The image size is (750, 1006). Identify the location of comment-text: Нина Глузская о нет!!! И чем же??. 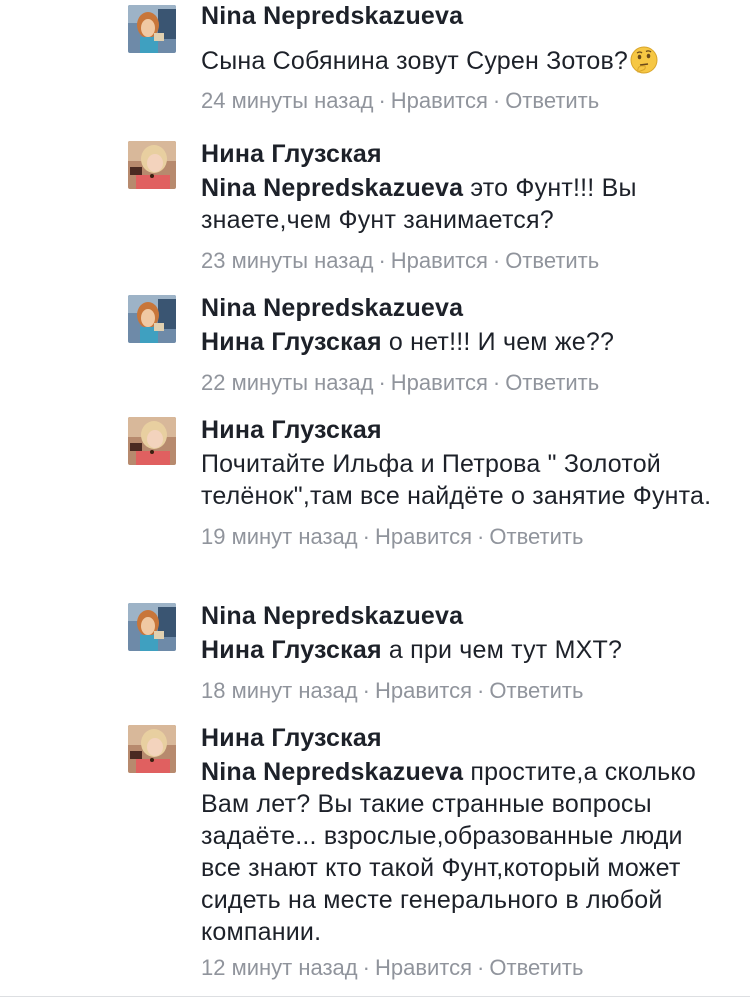
(461, 342).